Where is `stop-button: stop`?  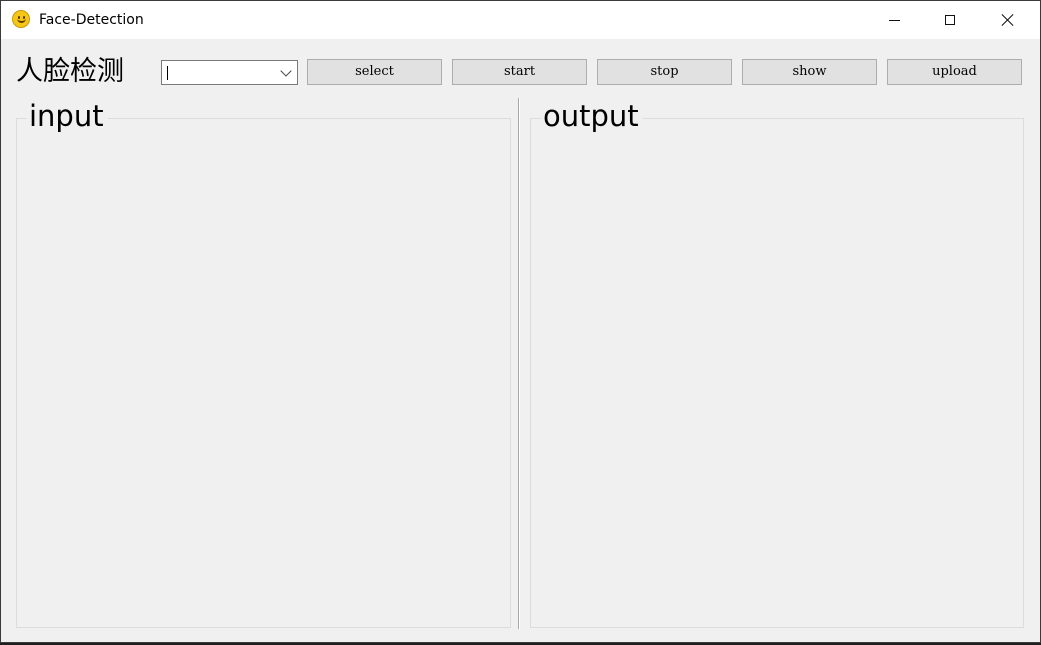
stop-button: stop is located at coordinates (664, 72).